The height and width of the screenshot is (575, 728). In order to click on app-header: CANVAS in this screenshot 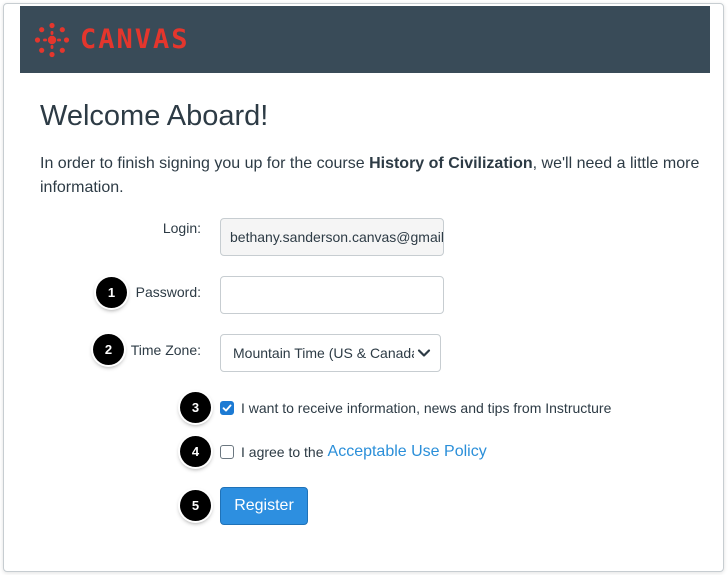, I will do `click(365, 39)`.